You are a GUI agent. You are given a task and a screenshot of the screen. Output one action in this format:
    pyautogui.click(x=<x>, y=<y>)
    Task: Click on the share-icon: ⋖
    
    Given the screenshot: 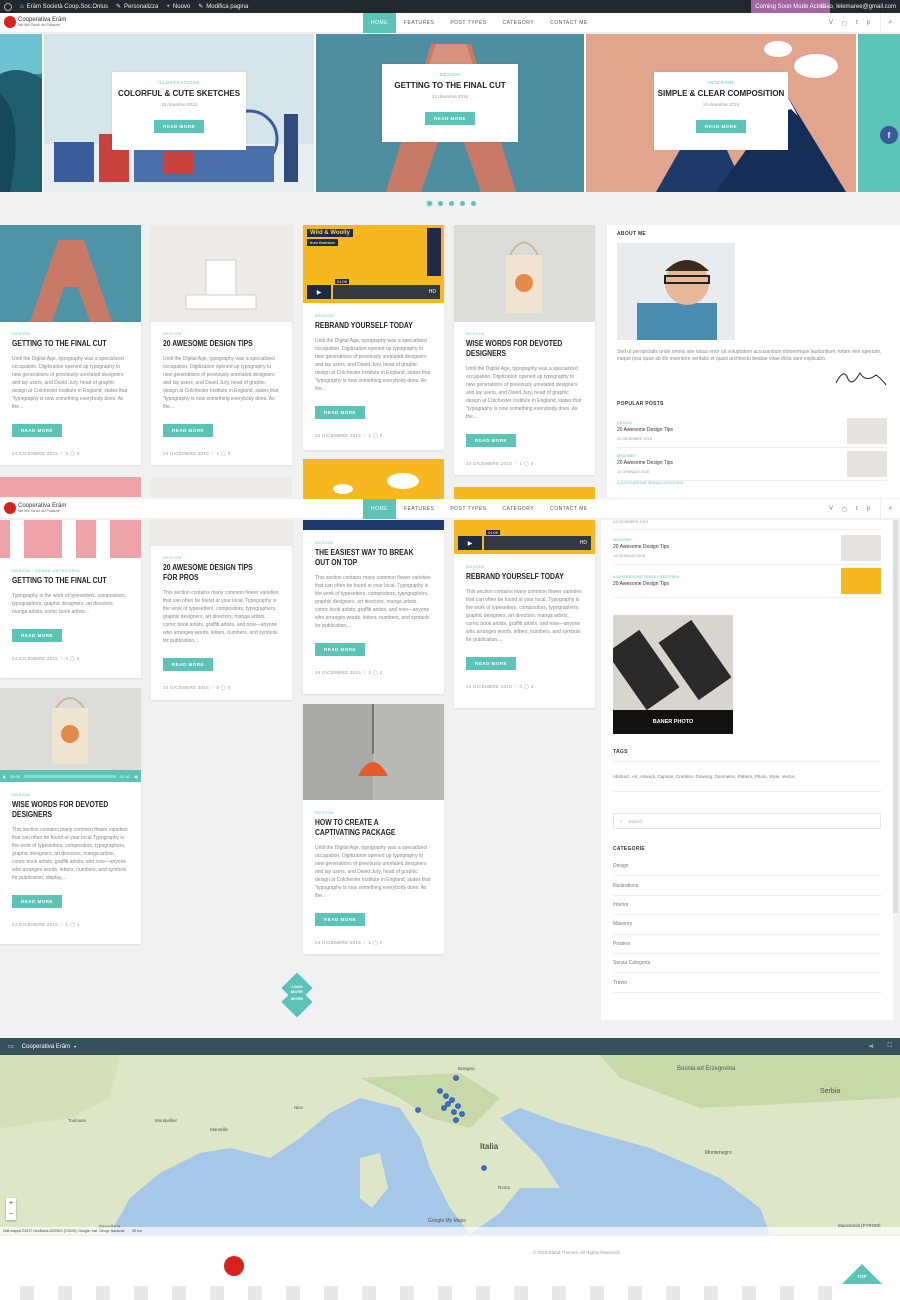 What is the action you would take?
    pyautogui.click(x=871, y=1046)
    